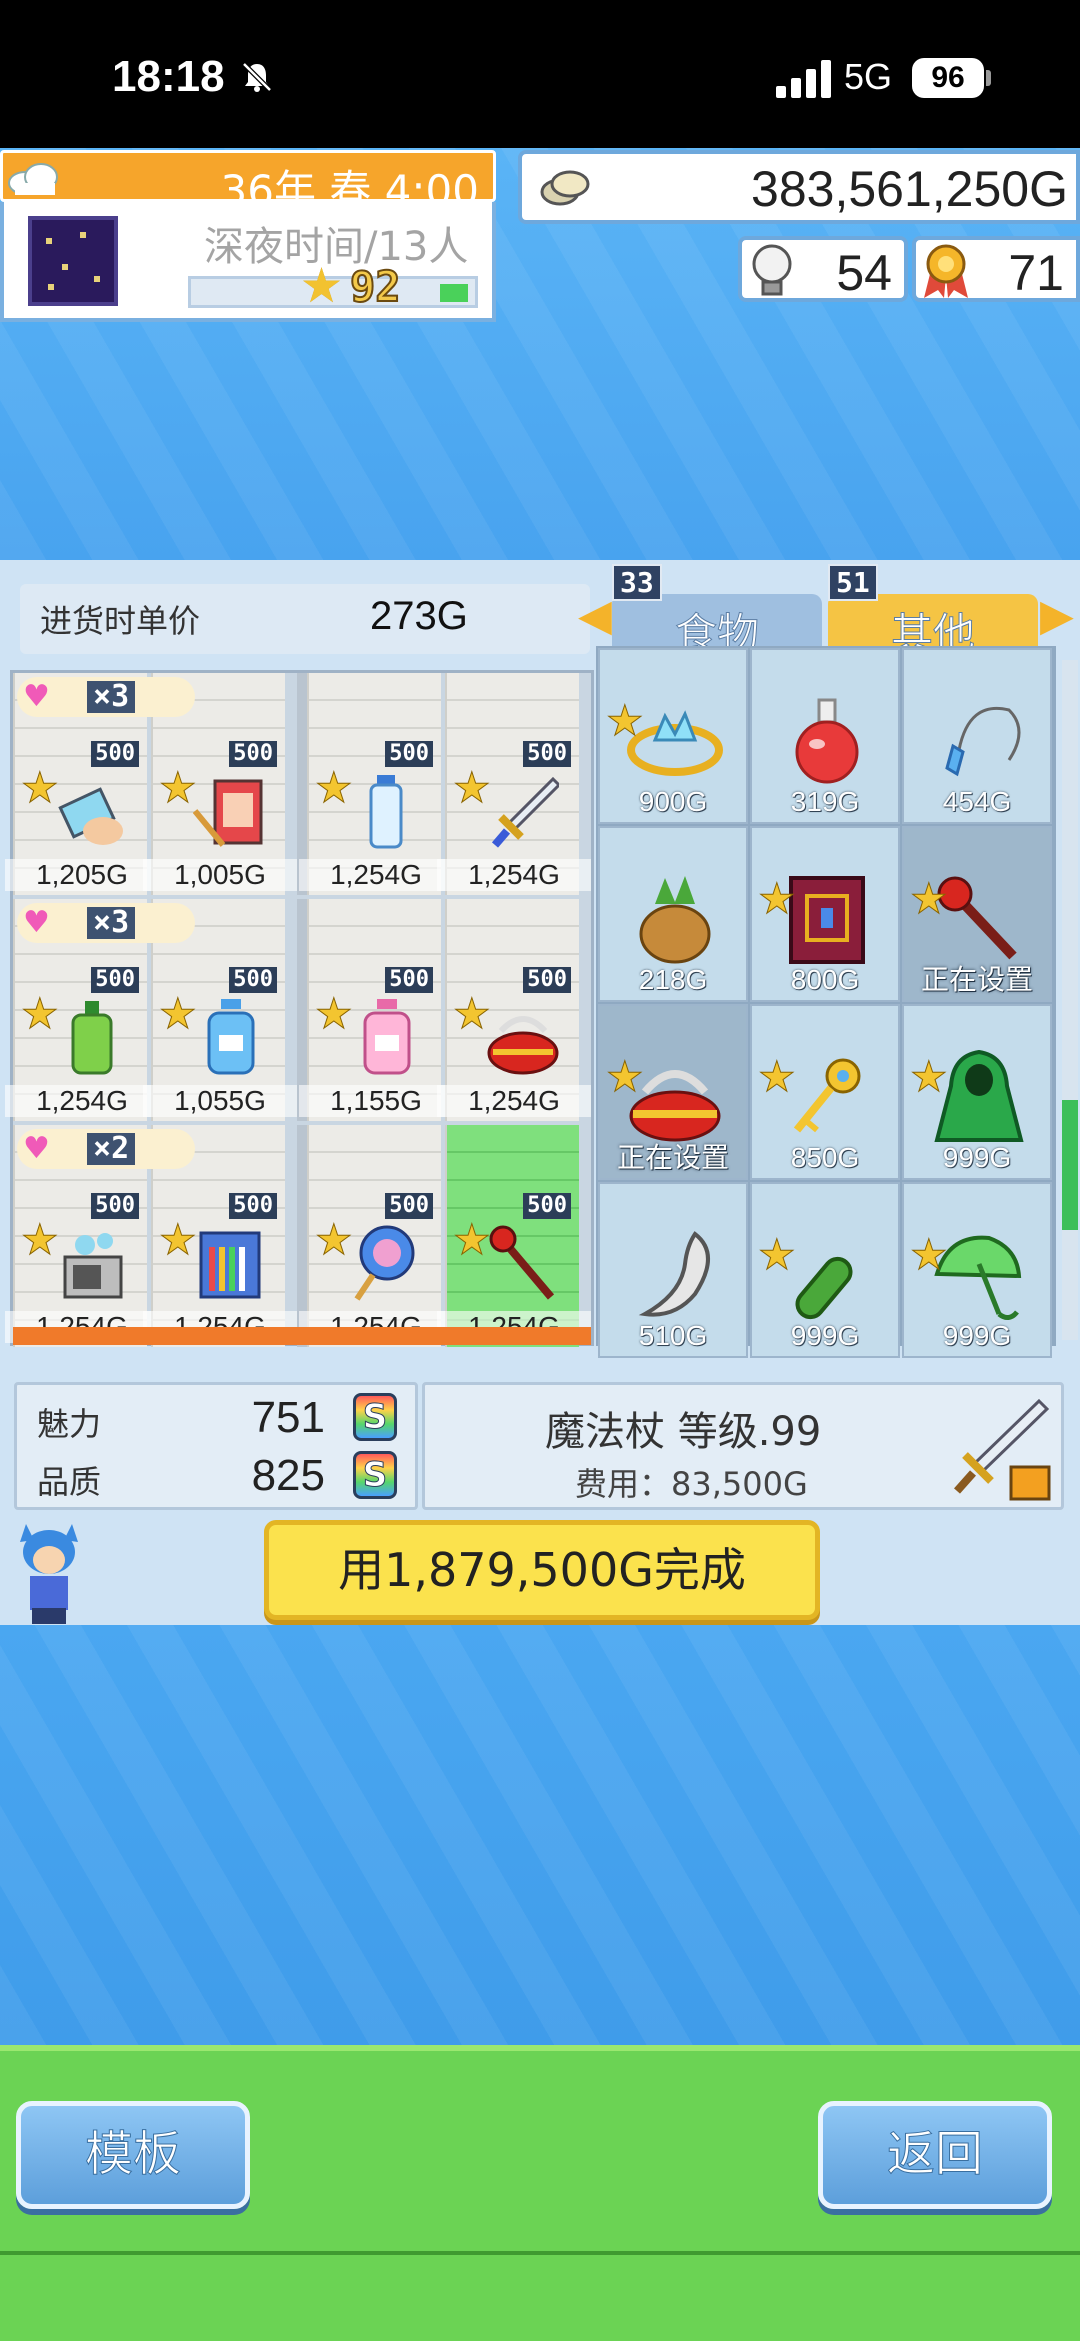 The image size is (1080, 2341). What do you see at coordinates (1070, 1000) in the screenshot?
I see `scrollbar-track` at bounding box center [1070, 1000].